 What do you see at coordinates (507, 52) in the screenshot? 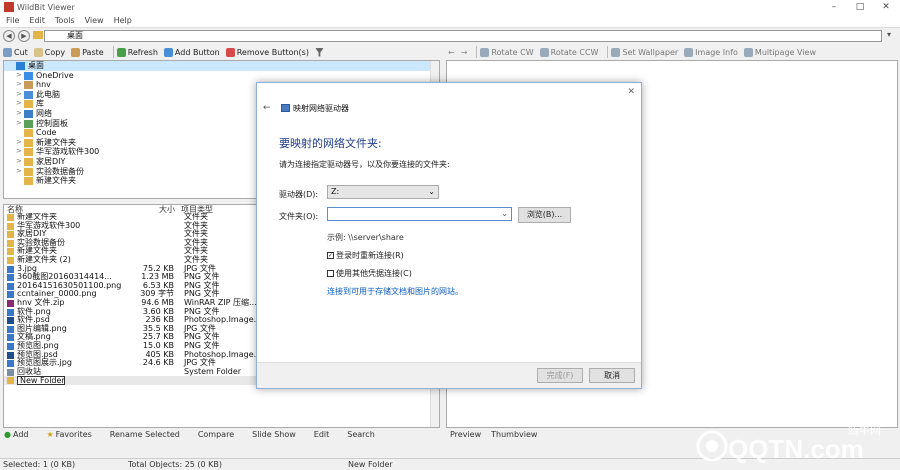
I see `rotate-cw-button: Rotate CW` at bounding box center [507, 52].